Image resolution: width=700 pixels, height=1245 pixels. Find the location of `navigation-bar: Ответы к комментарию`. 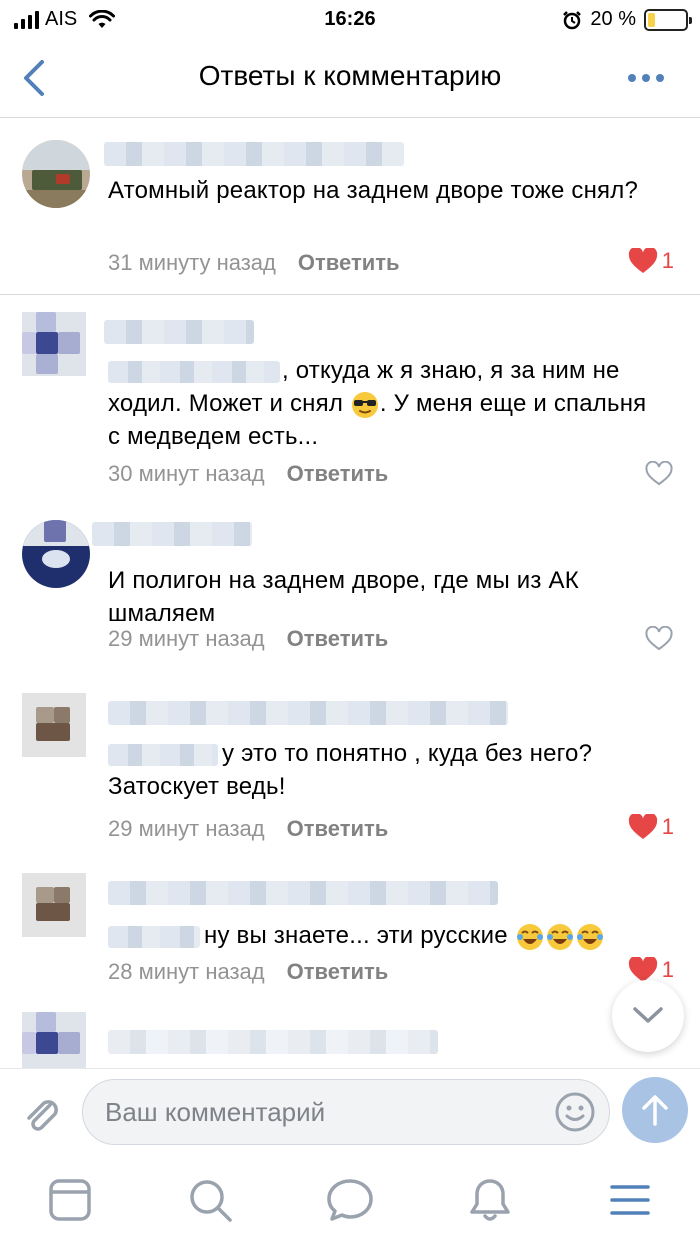

navigation-bar: Ответы к комментарию is located at coordinates (350, 79).